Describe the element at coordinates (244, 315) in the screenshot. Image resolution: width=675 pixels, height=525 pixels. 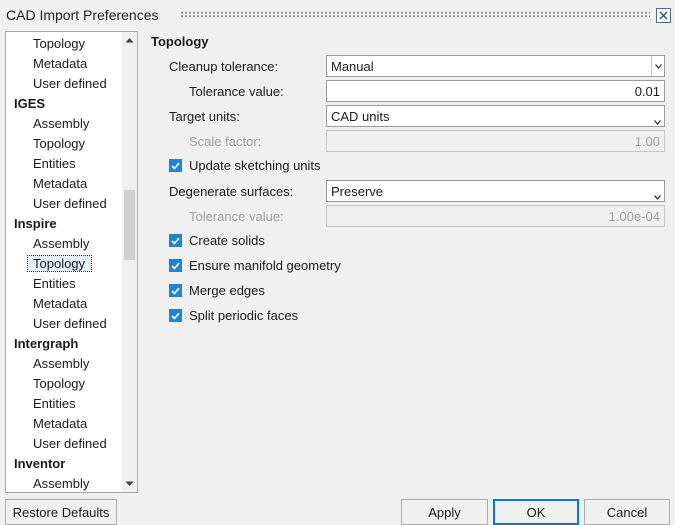
I see `split-periodic-label: Split periodic faces` at that location.